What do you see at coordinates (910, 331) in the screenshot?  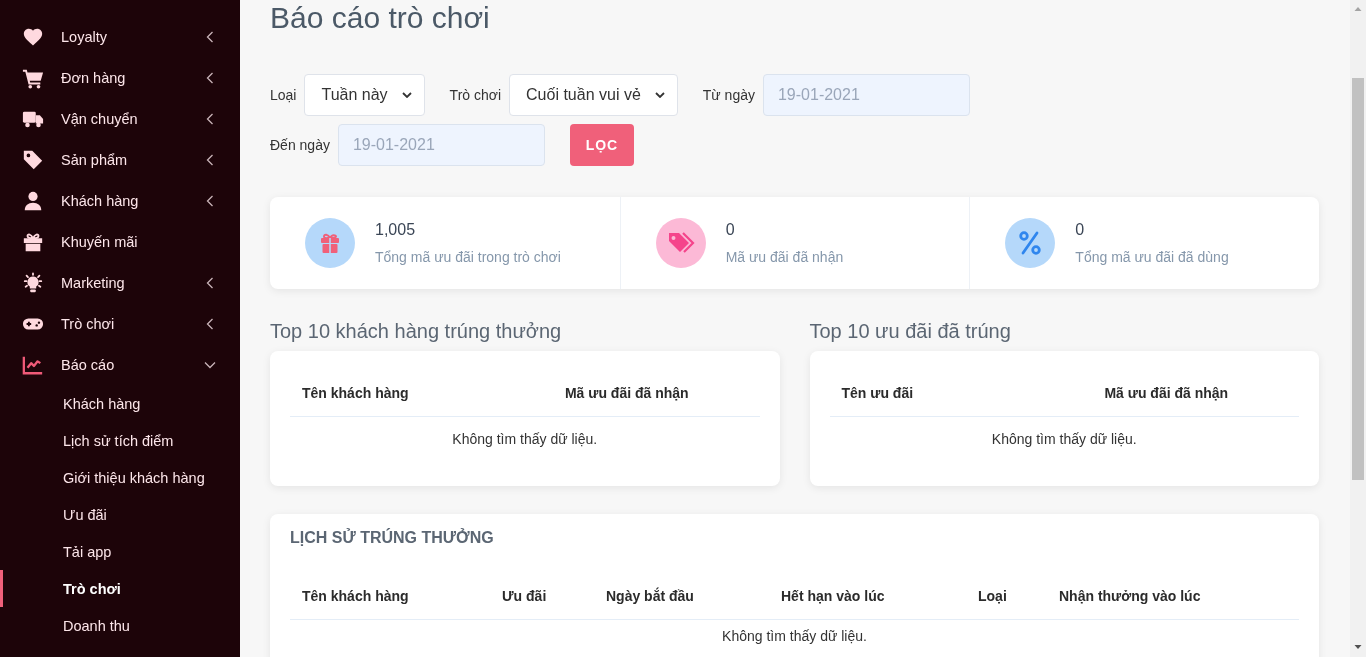 I see `table-title: Top 10 ưu đãi đã trúng` at bounding box center [910, 331].